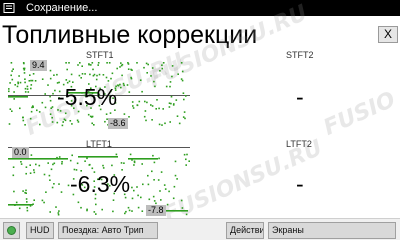 This screenshot has height=240, width=400. Describe the element at coordinates (20, 152) in the screenshot. I see `ltft1-max-value: 0.0` at that location.